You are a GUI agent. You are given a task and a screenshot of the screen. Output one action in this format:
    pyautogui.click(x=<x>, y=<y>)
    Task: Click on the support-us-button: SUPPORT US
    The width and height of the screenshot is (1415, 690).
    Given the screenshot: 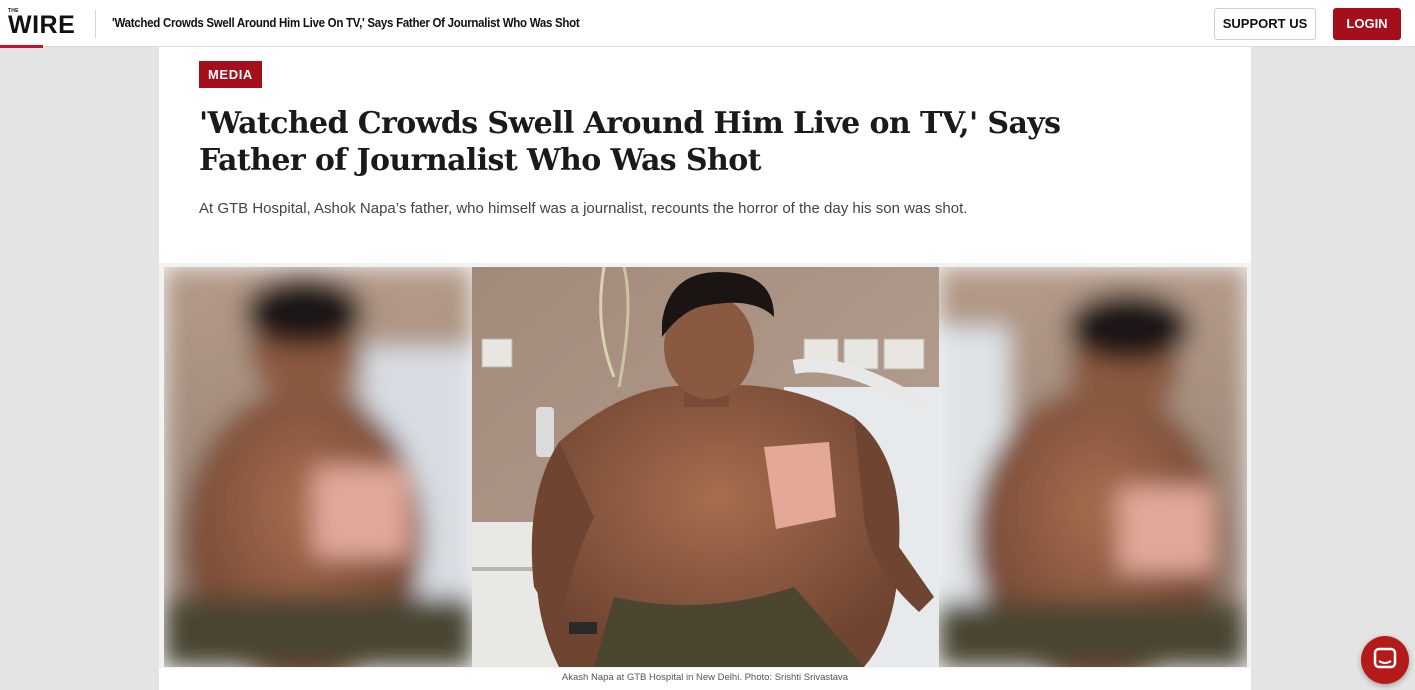 What is the action you would take?
    pyautogui.click(x=1265, y=24)
    